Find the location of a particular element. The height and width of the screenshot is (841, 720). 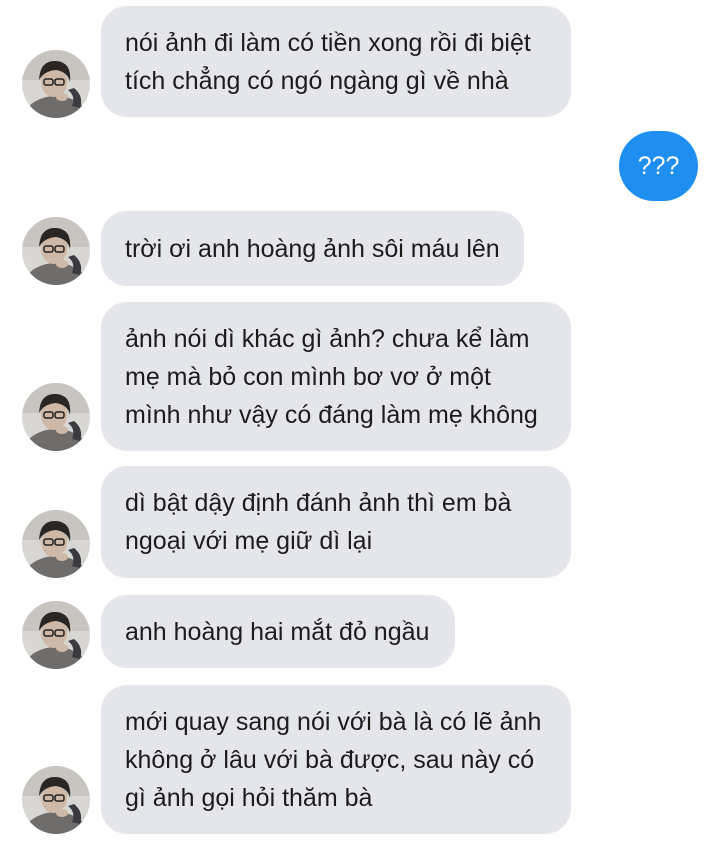

message-bubble-incoming: anh hoàng hai mắt đỏ ngầu is located at coordinates (278, 631).